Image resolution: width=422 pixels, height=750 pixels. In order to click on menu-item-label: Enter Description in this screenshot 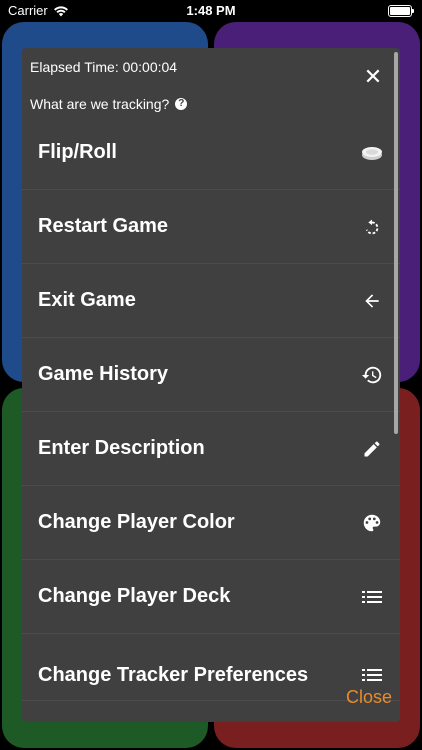, I will do `click(121, 448)`.